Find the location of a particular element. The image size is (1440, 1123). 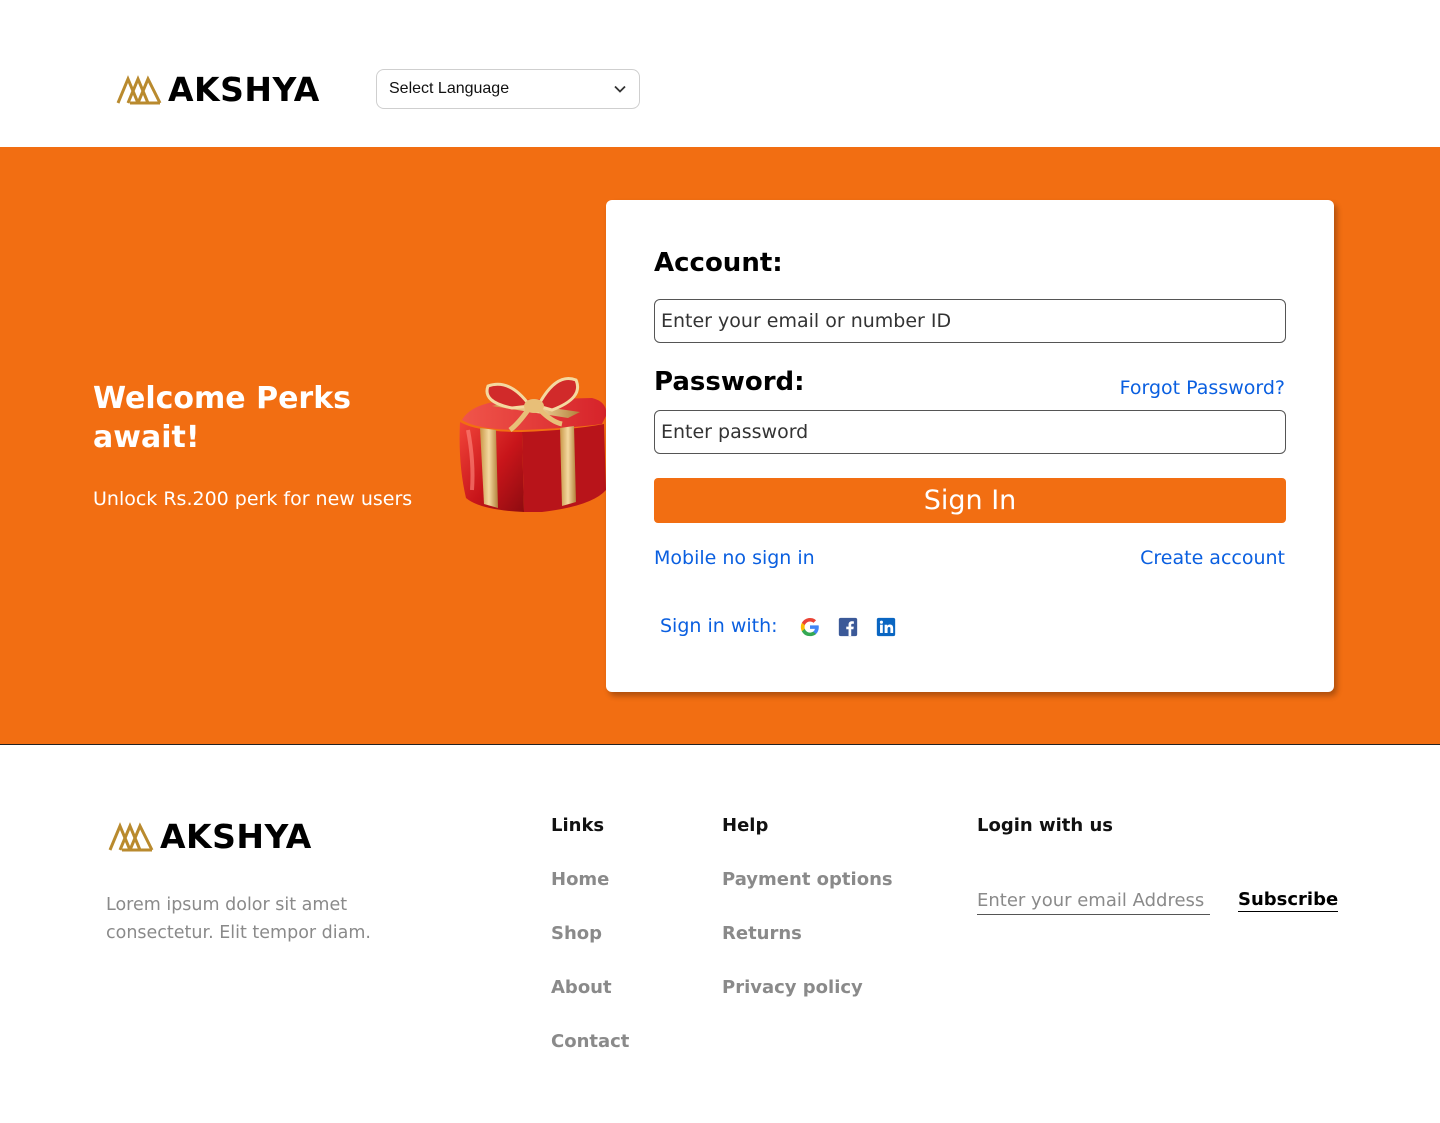

subscribe-button: Subscribe is located at coordinates (1288, 900).